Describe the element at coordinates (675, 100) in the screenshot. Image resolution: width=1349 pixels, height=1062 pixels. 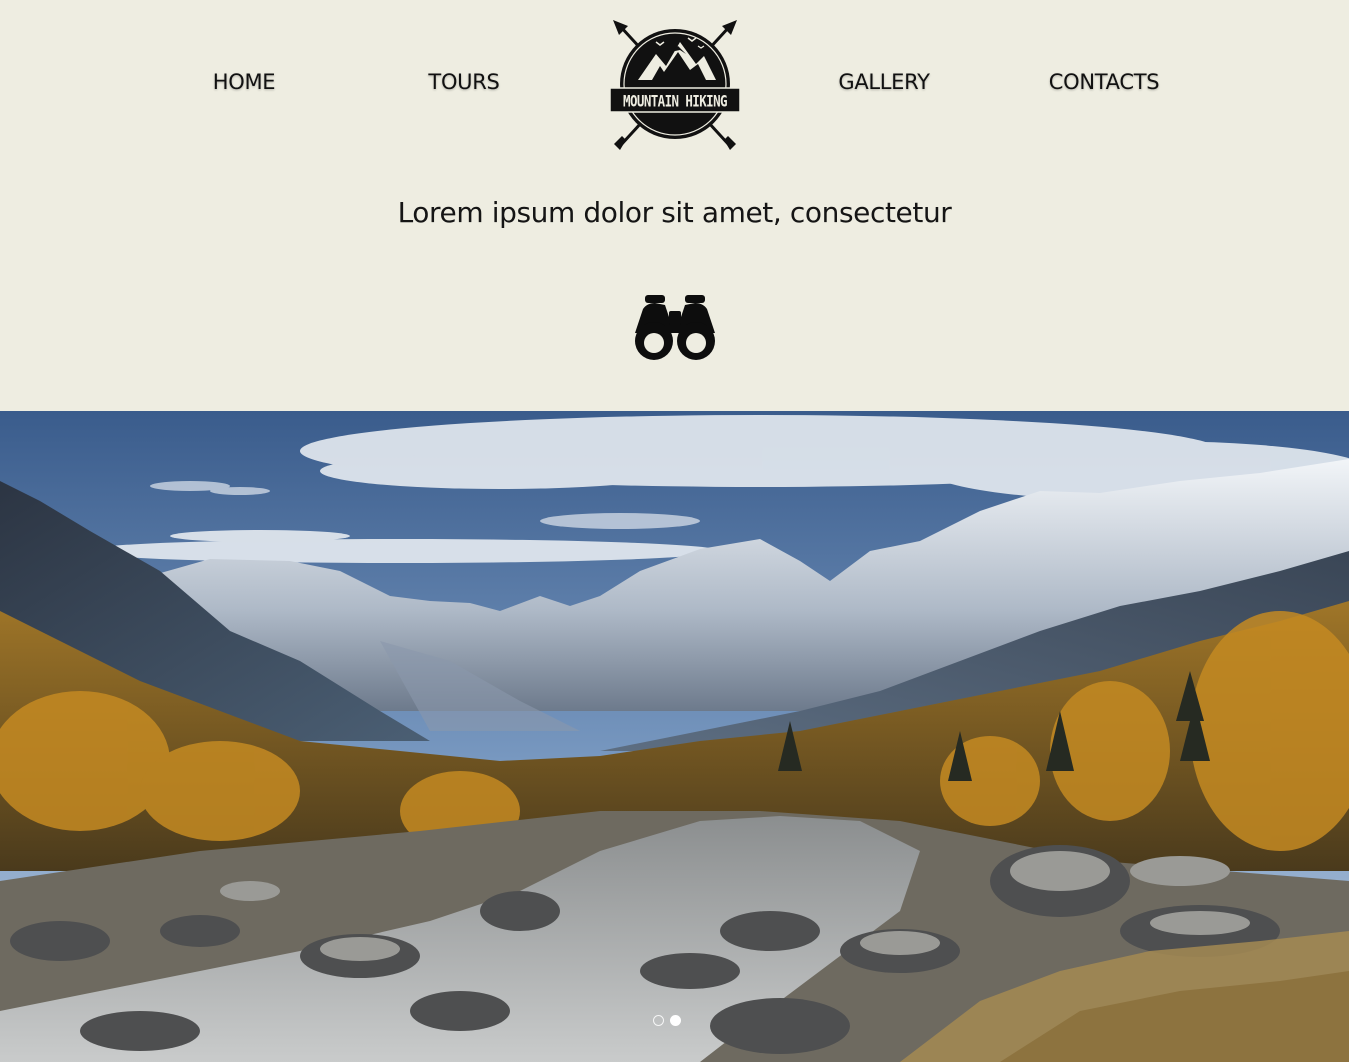
I see `logo-text: MOUNTAIN HIKING` at that location.